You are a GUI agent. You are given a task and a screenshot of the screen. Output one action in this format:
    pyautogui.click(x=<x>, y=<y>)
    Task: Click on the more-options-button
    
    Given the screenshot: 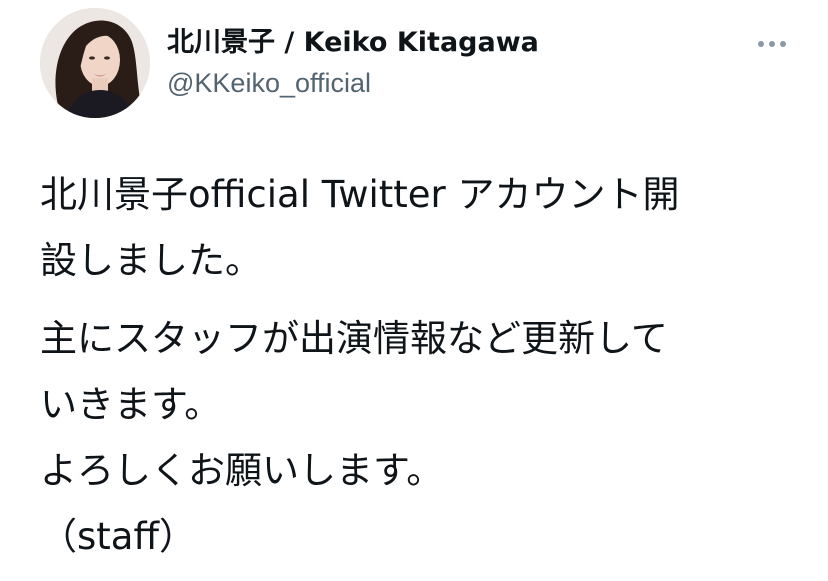 What is the action you would take?
    pyautogui.click(x=772, y=44)
    